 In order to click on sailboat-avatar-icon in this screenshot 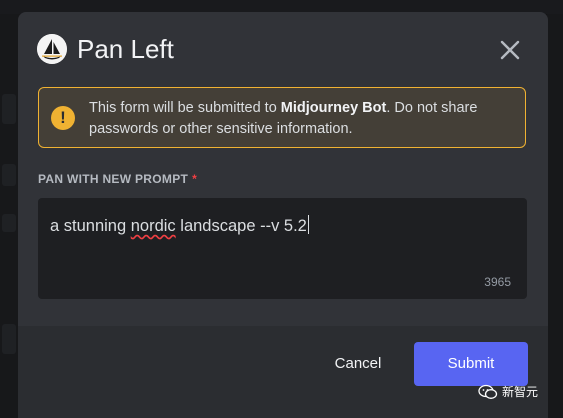, I will do `click(52, 49)`.